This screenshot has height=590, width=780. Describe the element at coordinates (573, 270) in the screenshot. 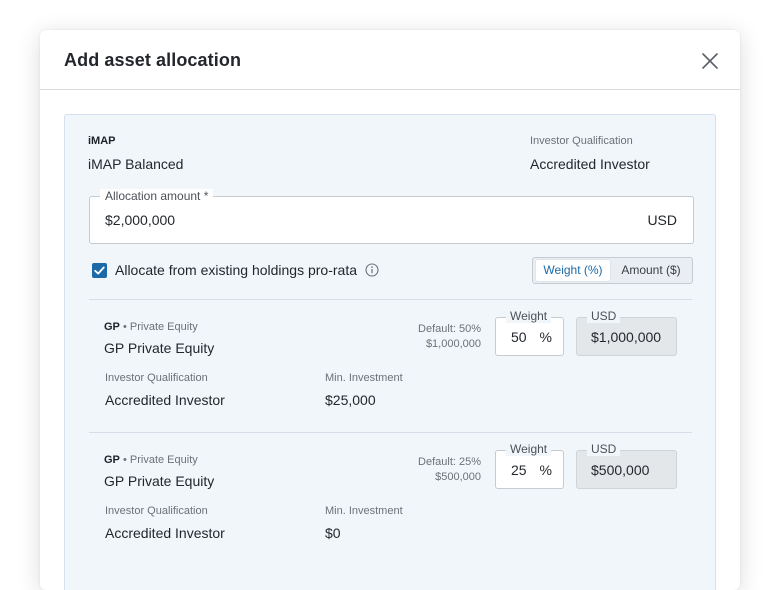

I see `weight-mode-option: Weight (%)` at that location.